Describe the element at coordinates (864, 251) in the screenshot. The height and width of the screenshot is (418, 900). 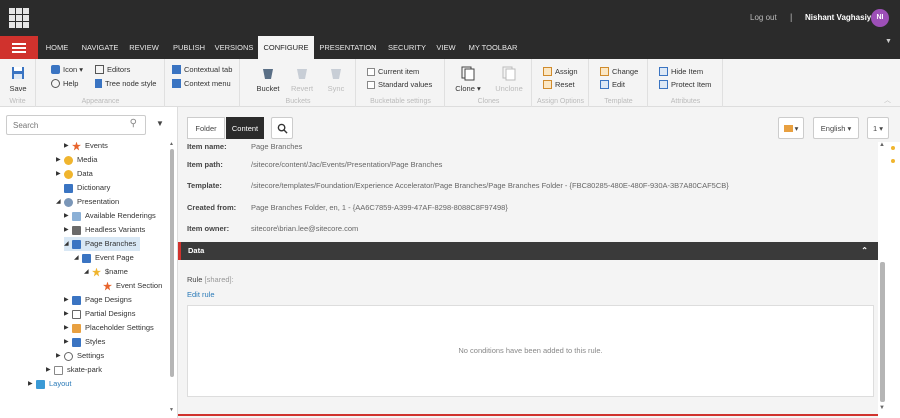
I see `chevron-up-icon: ⌃` at that location.